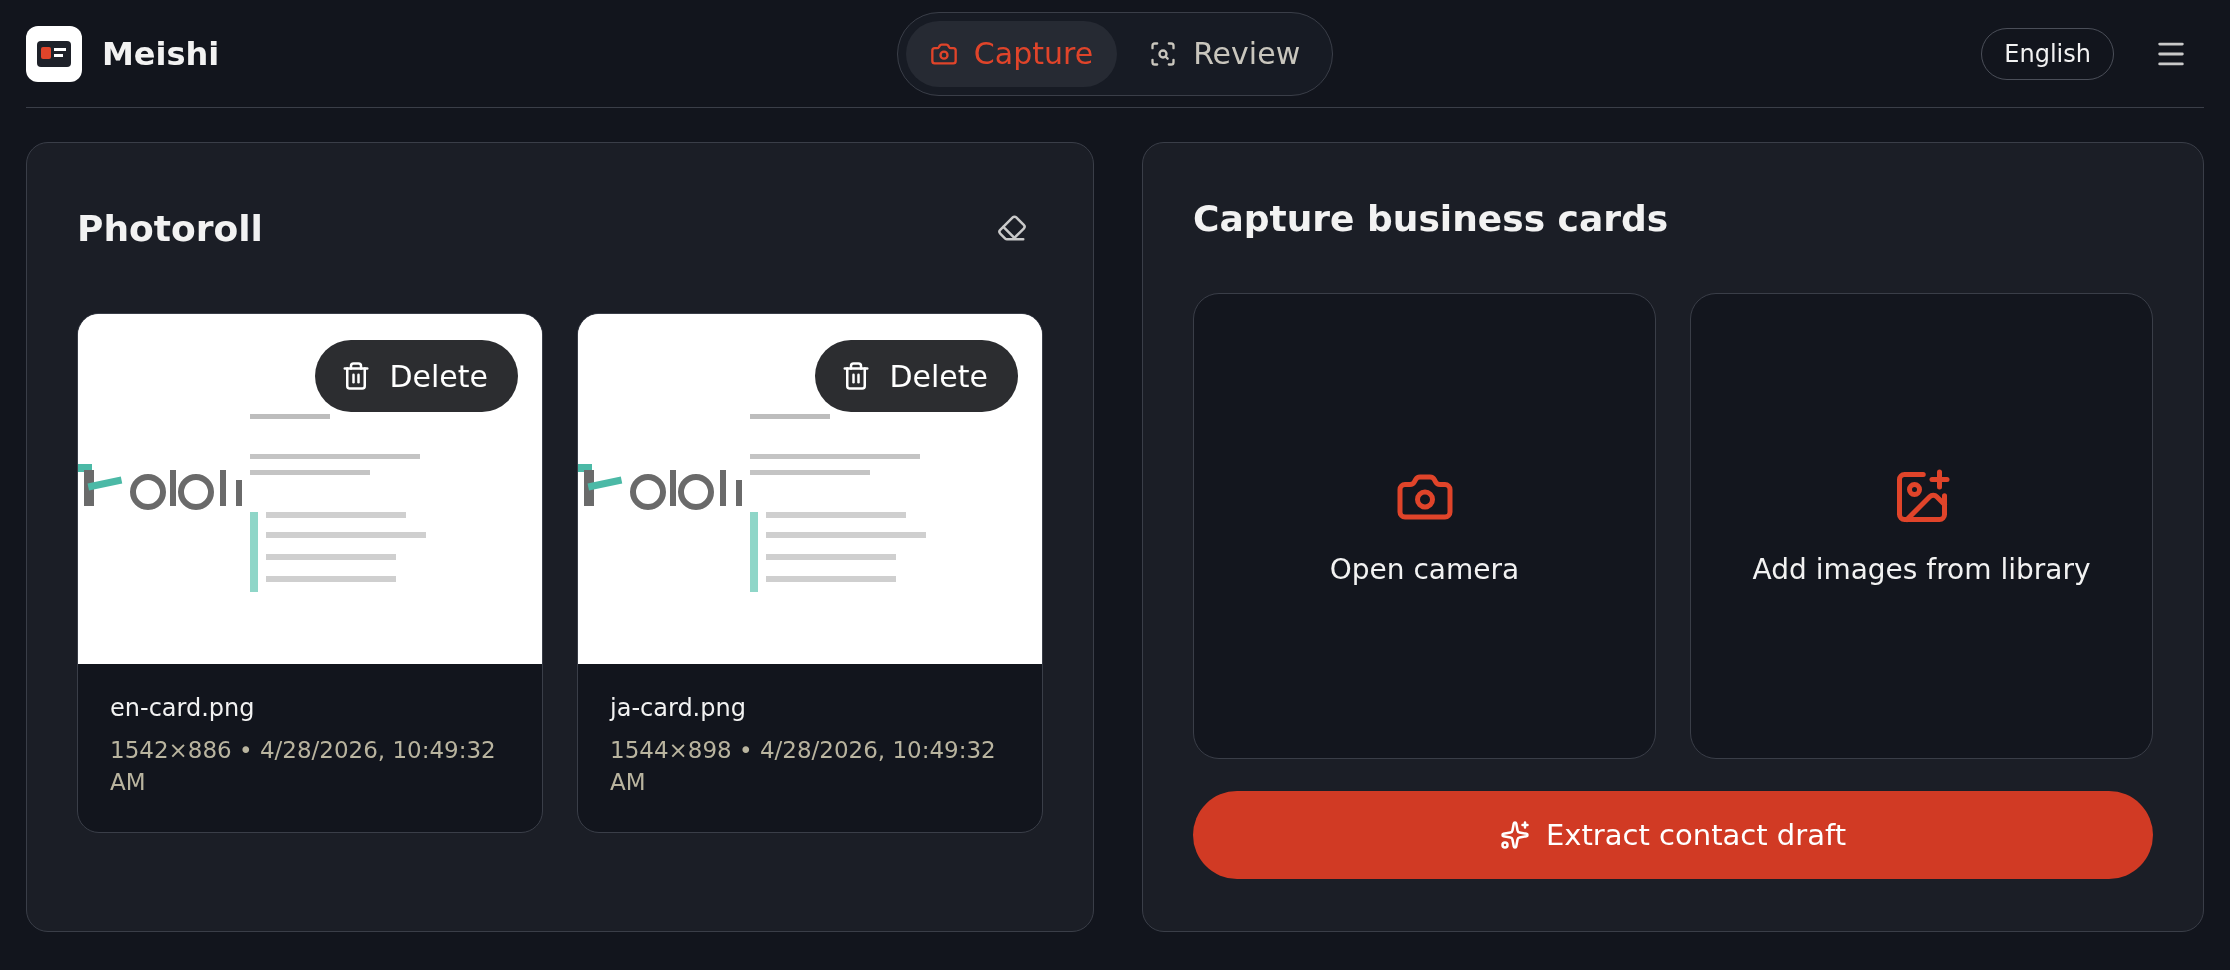 The width and height of the screenshot is (2230, 970). I want to click on scan-icon, so click(1163, 53).